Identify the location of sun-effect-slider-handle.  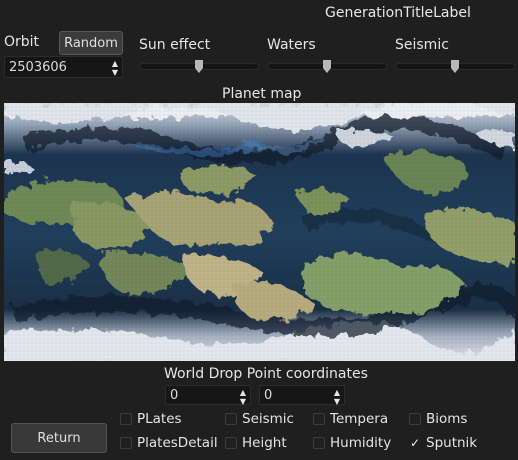
(199, 66).